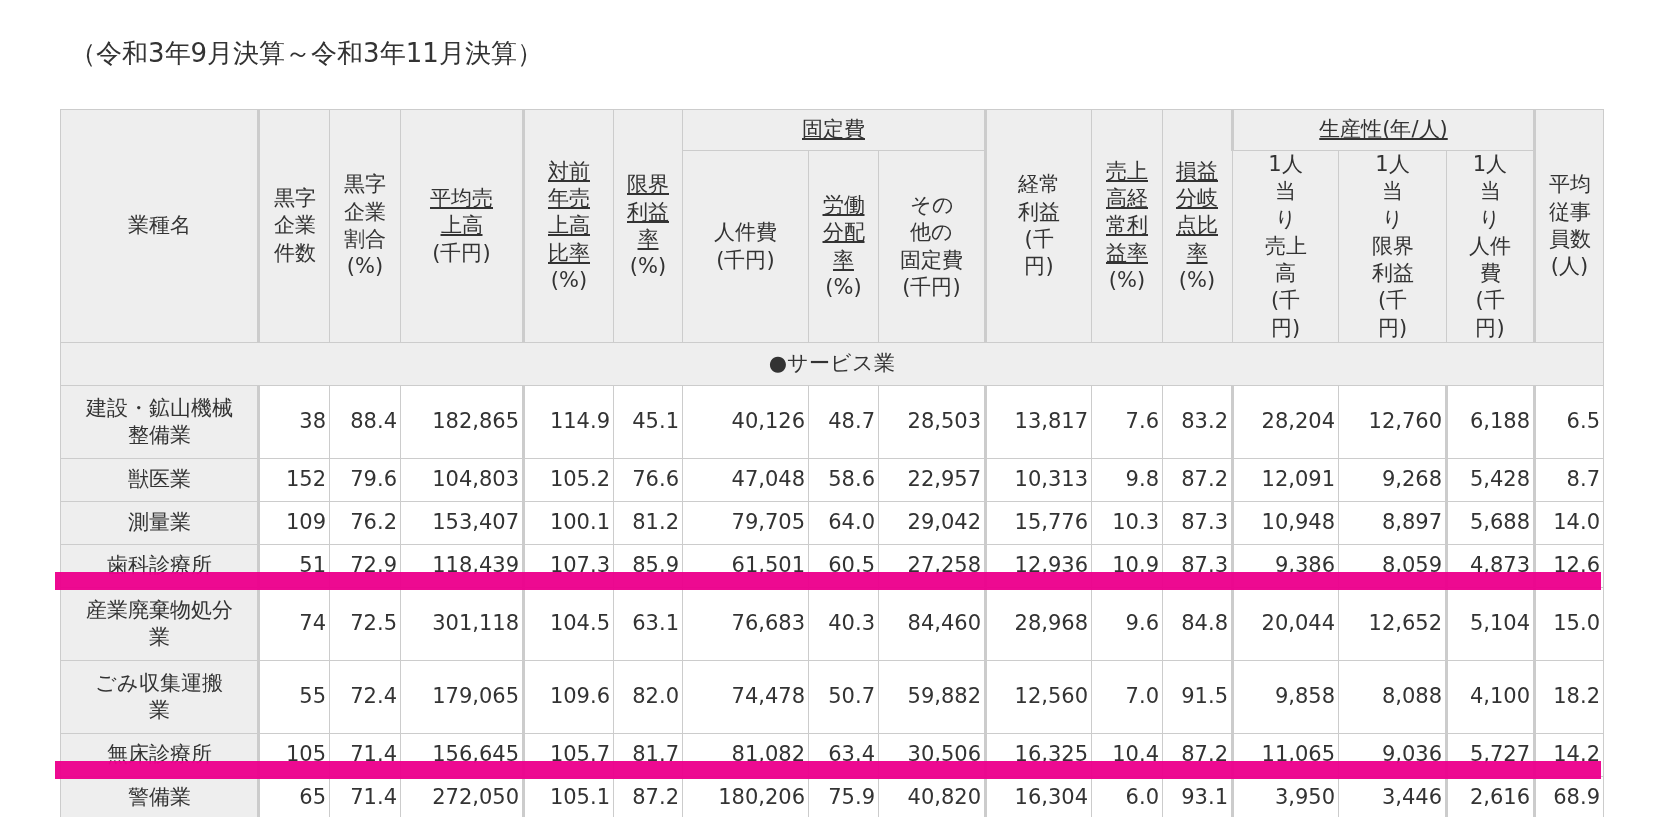 The image size is (1672, 817). What do you see at coordinates (1038, 480) in the screenshot?
I see `table-cell: 10,313` at bounding box center [1038, 480].